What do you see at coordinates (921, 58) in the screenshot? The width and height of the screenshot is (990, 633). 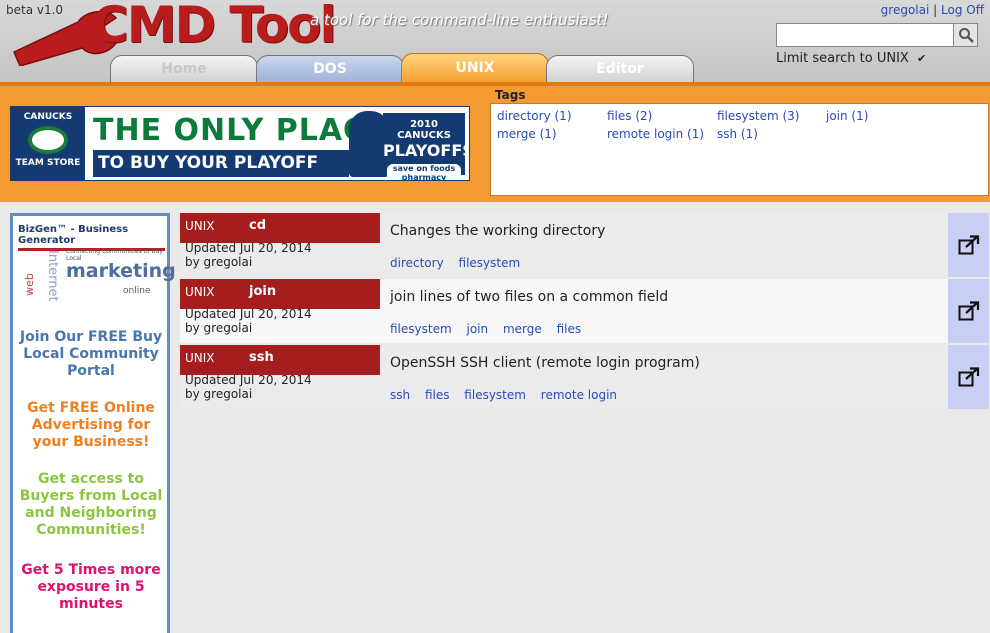 I see `check-icon: ✔` at bounding box center [921, 58].